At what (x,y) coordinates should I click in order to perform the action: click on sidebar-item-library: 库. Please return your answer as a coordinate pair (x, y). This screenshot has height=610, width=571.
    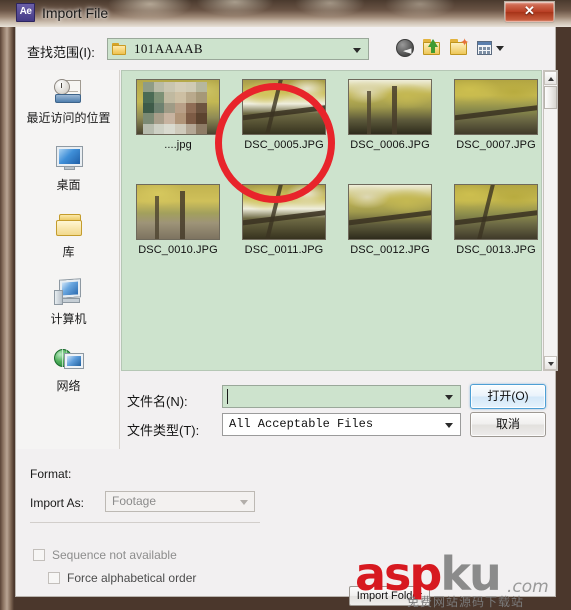
    Looking at the image, I should click on (68, 236).